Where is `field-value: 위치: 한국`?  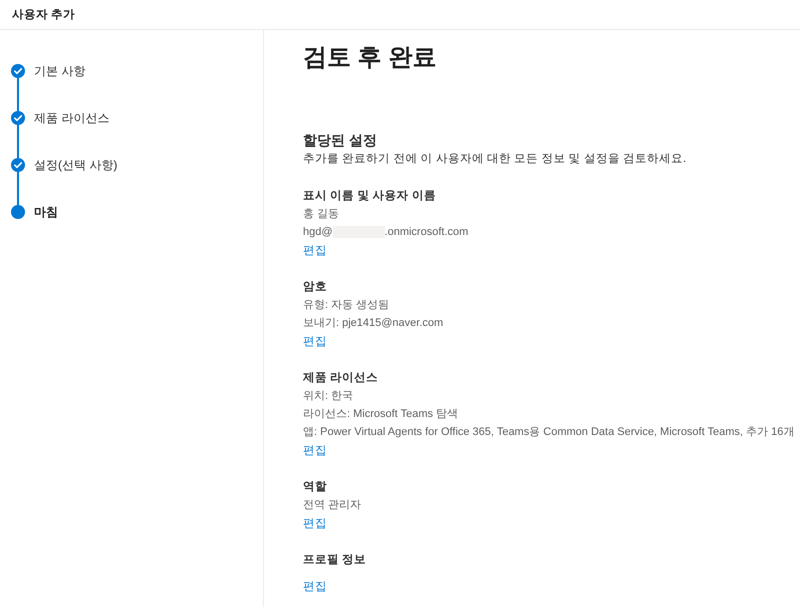 field-value: 위치: 한국 is located at coordinates (328, 396).